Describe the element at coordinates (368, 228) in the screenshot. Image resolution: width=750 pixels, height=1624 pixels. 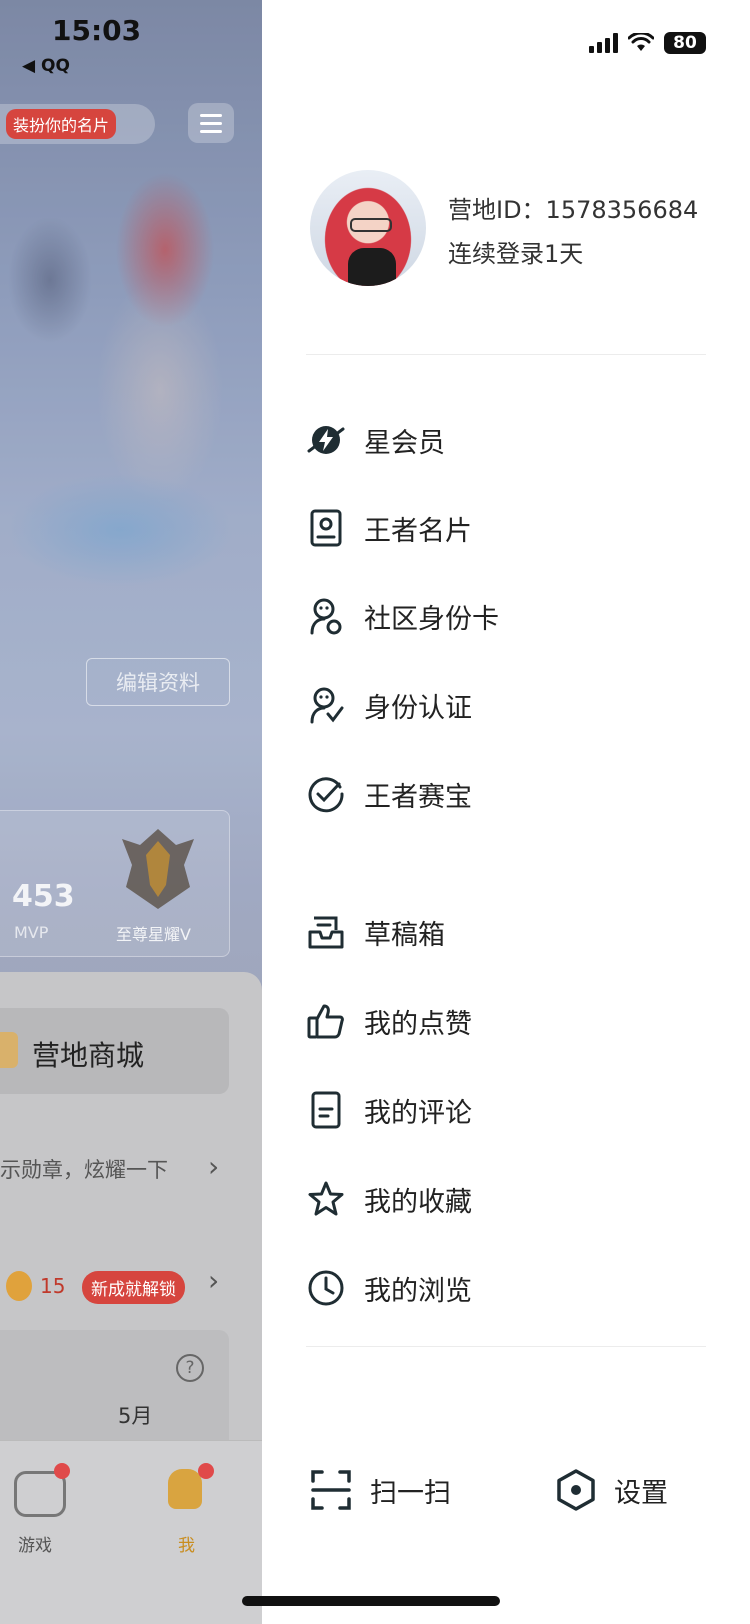
I see `avatar` at that location.